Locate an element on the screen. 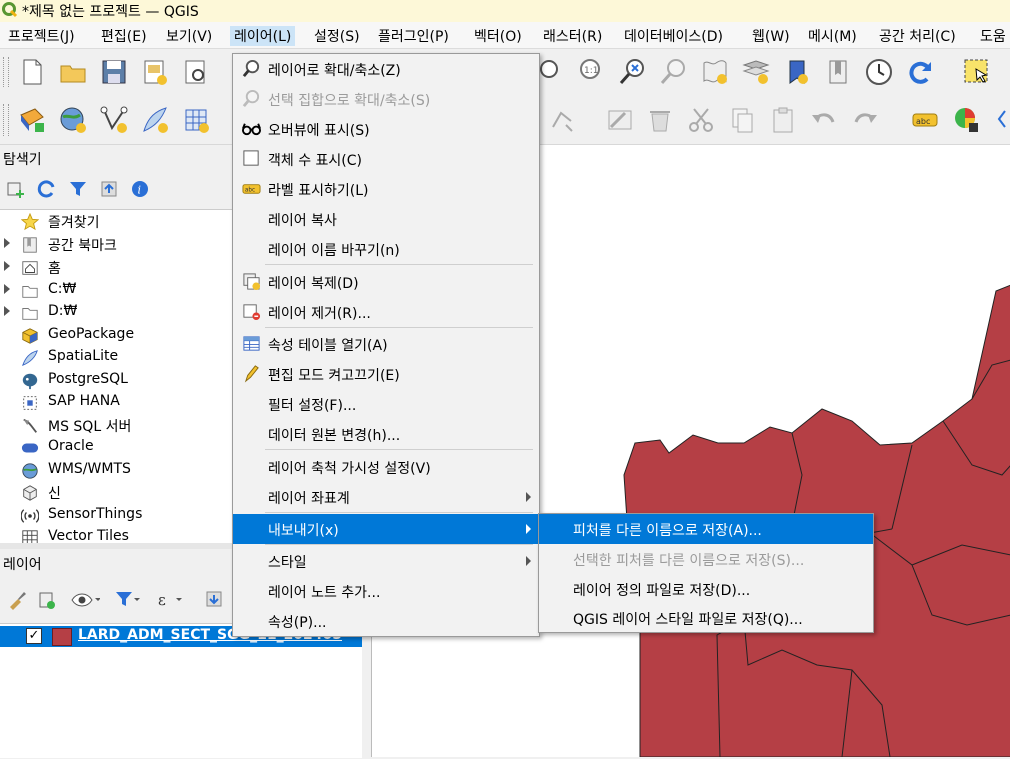  menu-item-show-in-overview: 오버뷰에 표시(S) is located at coordinates (386, 129).